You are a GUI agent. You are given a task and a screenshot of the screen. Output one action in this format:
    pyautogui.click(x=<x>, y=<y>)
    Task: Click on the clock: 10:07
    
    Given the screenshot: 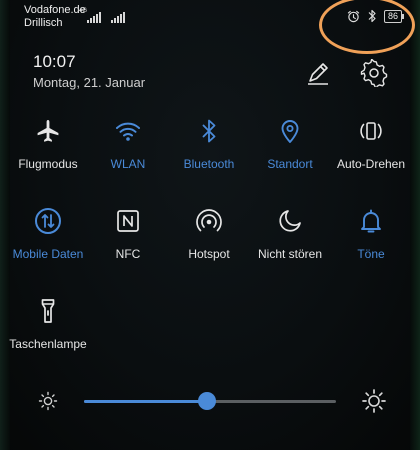 What is the action you would take?
    pyautogui.click(x=54, y=61)
    